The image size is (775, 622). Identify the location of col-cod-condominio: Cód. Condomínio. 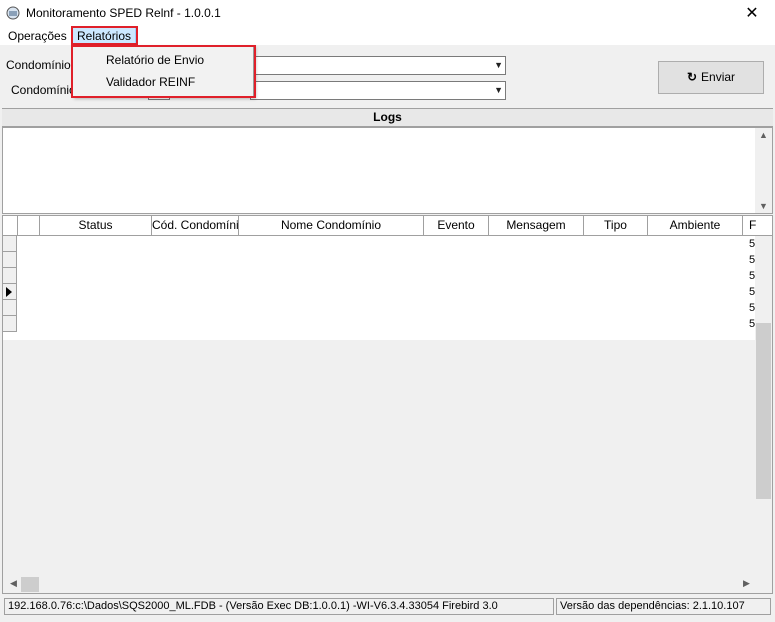
(195, 226).